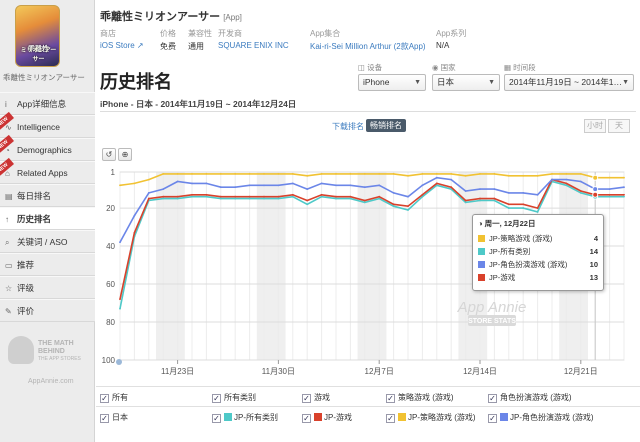  I want to click on sidebar-item-6: ⌕ 关键词 / ASO, so click(47, 241).